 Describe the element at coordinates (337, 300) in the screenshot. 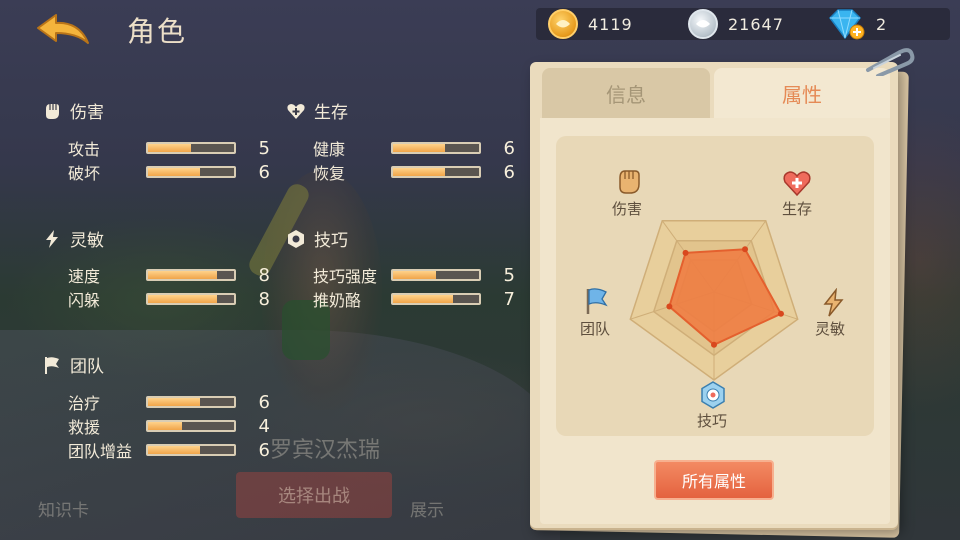

I see `stat-label: 推奶酪` at that location.